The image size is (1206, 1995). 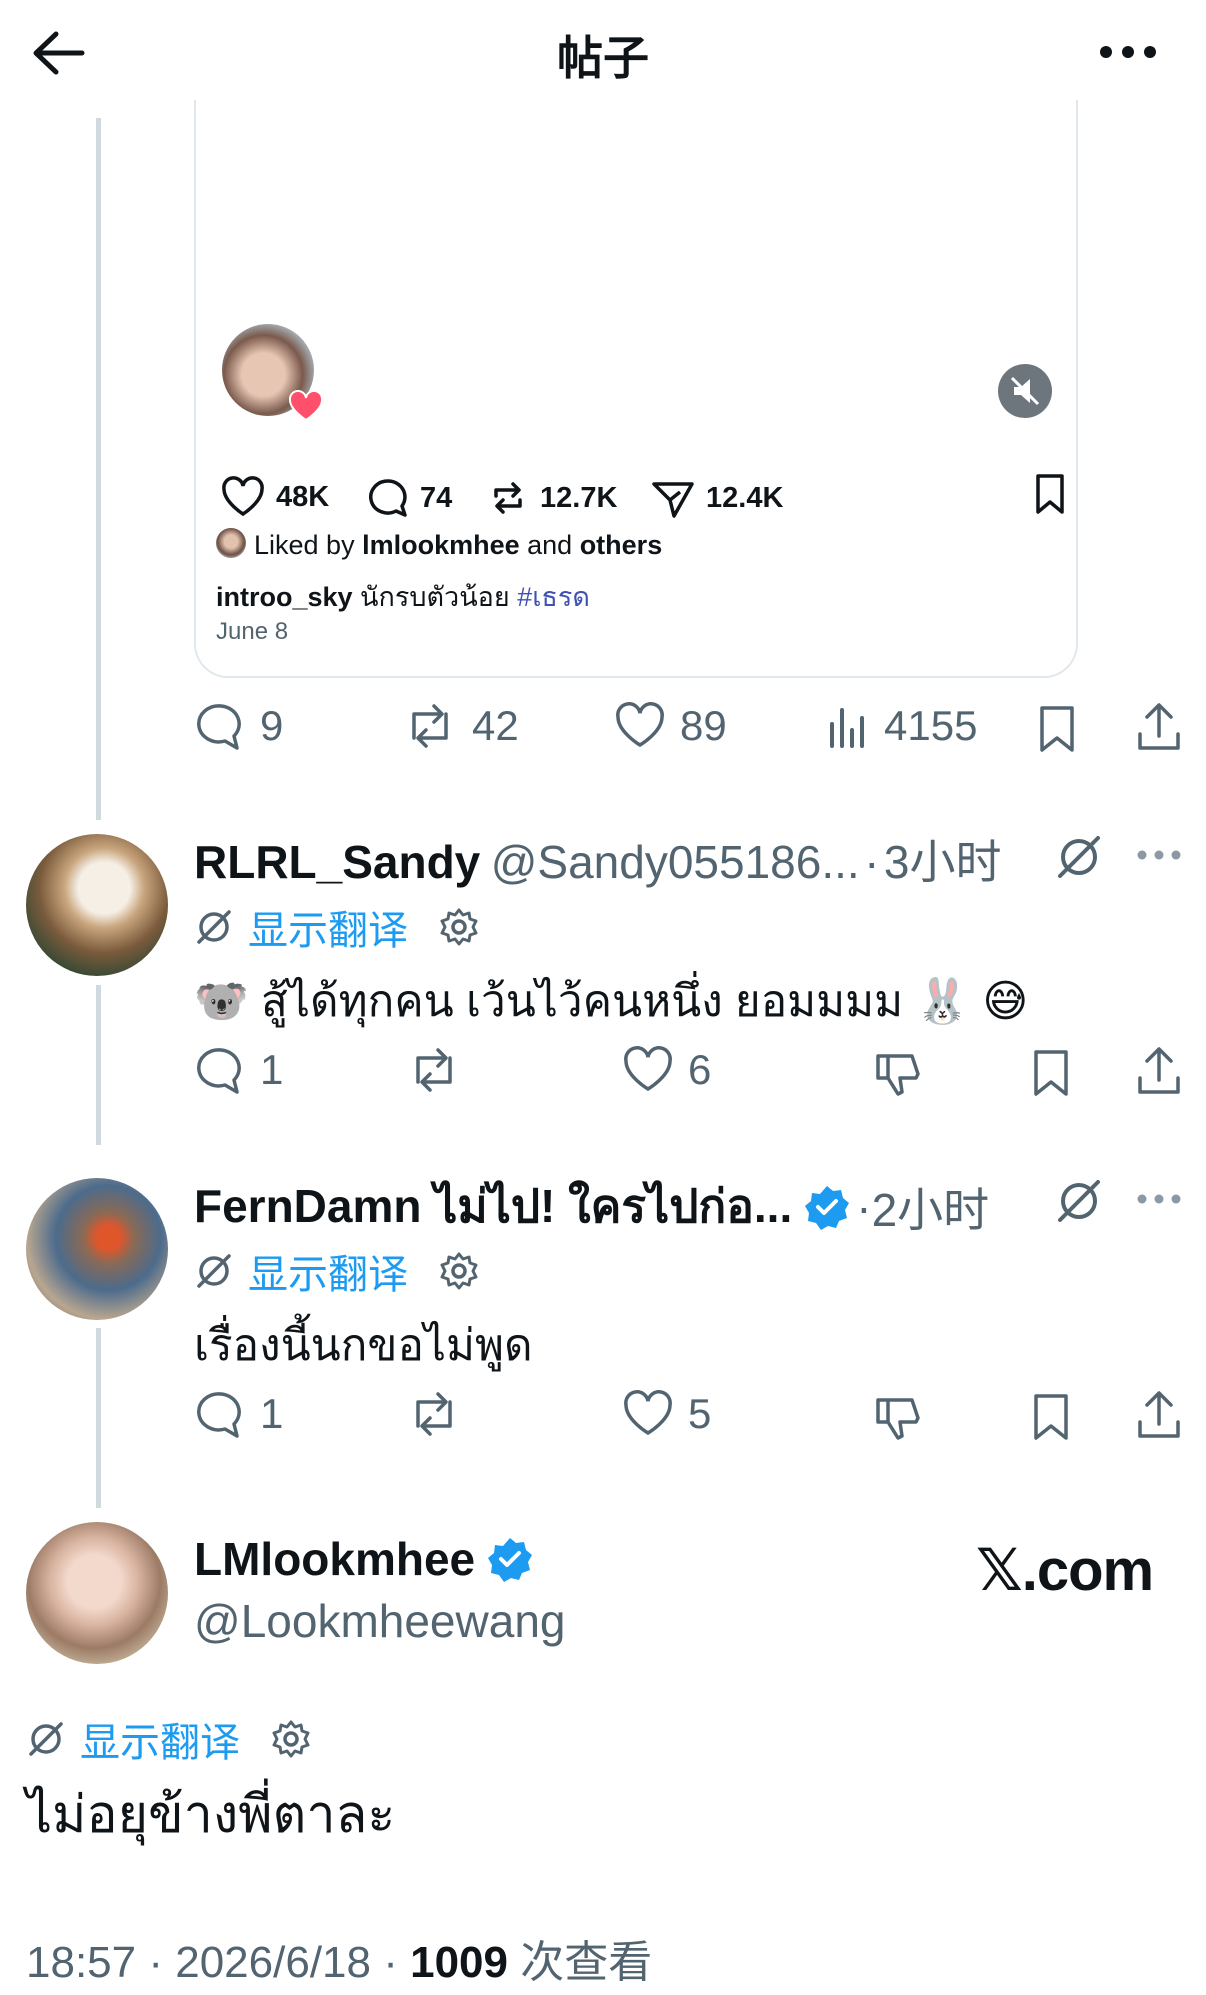 What do you see at coordinates (586, 1962) in the screenshot?
I see `view-label: 次查看` at bounding box center [586, 1962].